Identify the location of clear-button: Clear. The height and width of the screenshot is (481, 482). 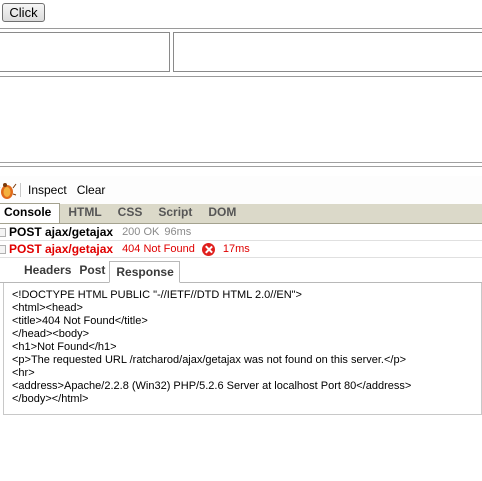
(91, 190).